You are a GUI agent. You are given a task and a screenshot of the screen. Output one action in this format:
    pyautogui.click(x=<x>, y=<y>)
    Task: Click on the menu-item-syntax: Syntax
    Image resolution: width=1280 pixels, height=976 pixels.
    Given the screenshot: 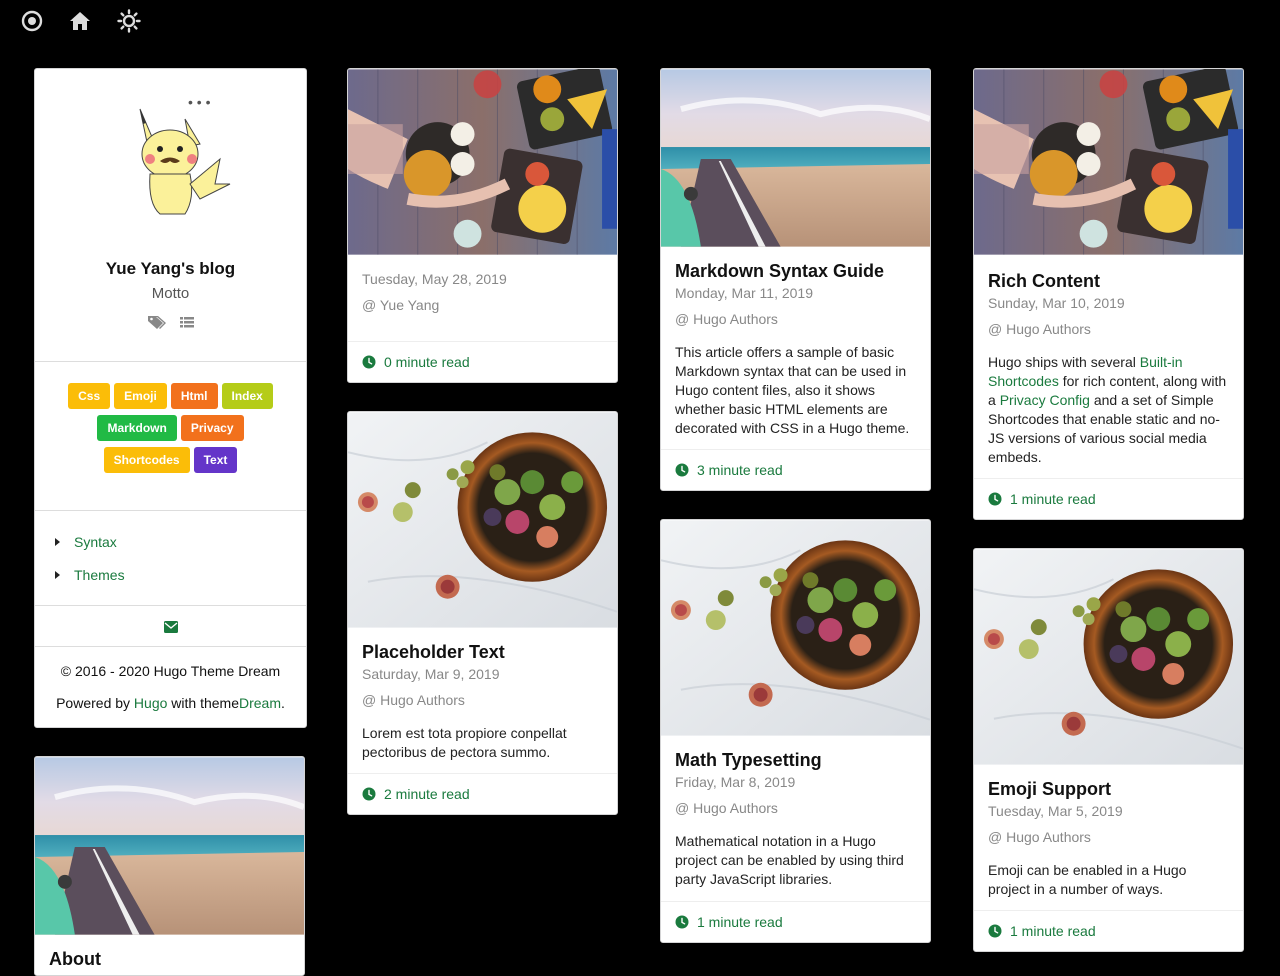 What is the action you would take?
    pyautogui.click(x=86, y=542)
    